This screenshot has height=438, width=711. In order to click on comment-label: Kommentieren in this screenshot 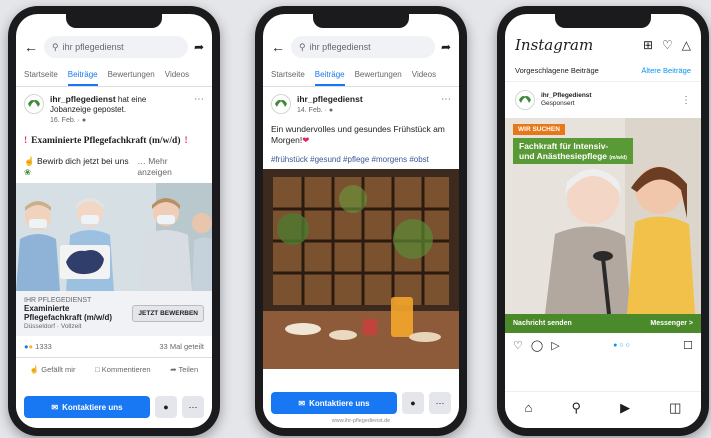, I will do `click(126, 369)`.